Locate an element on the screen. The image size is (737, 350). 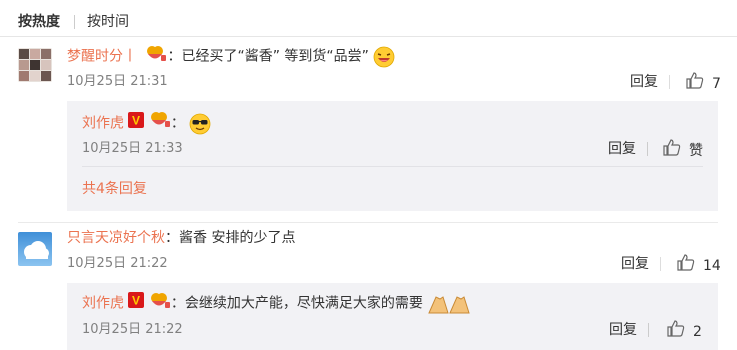
reply-time: 10月25日 21:33 is located at coordinates (132, 148).